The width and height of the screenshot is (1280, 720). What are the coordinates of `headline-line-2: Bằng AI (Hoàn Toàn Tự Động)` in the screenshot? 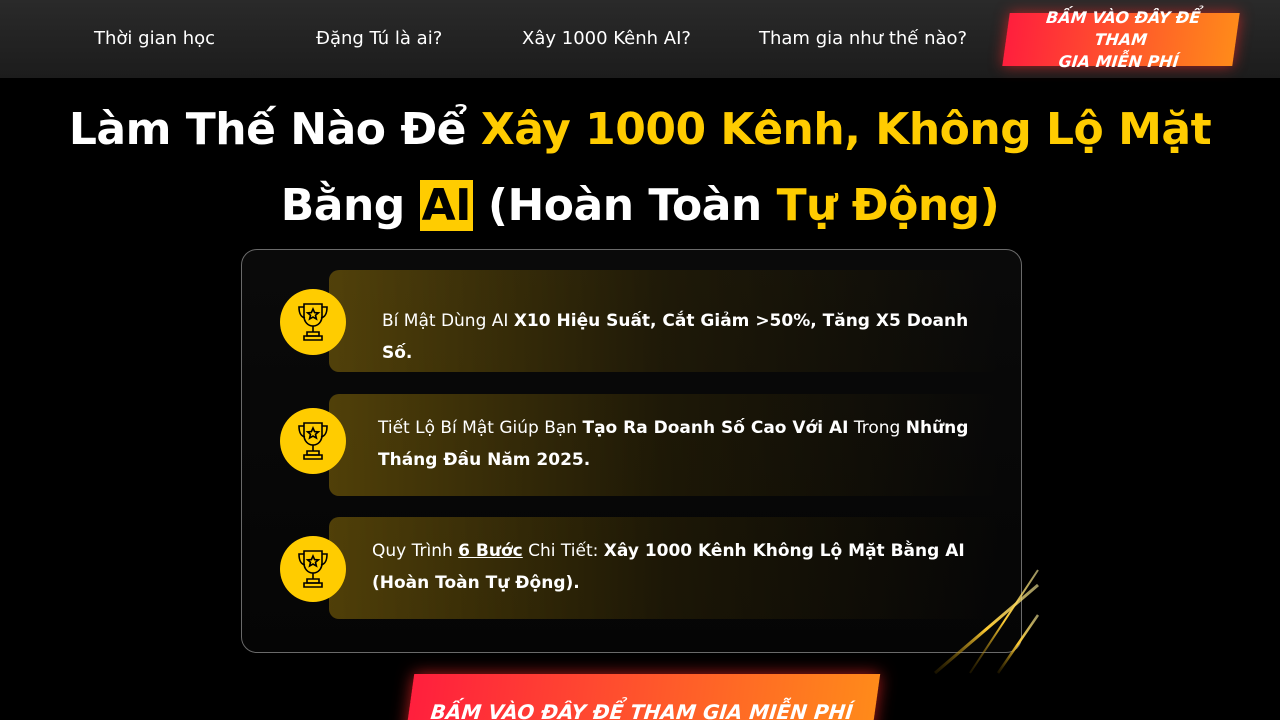 It's located at (640, 206).